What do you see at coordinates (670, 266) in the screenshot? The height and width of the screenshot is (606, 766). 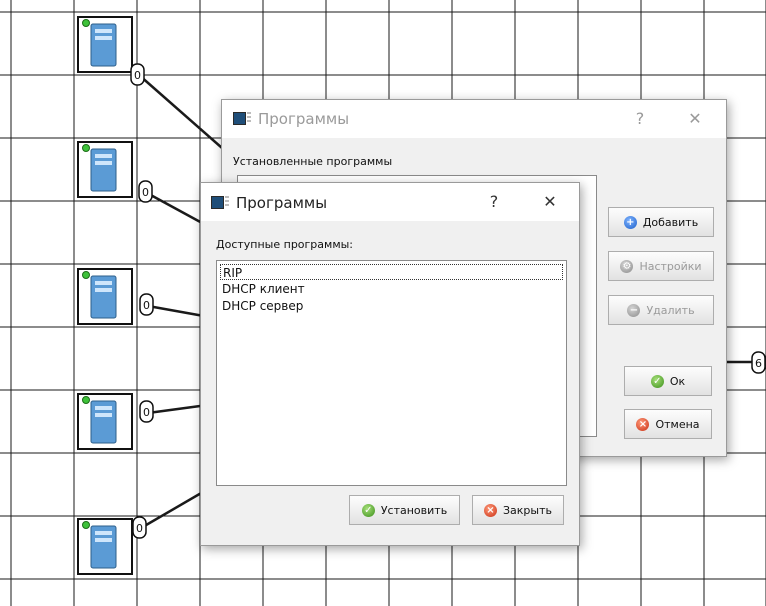 I see `settings-button-label: Настройки` at bounding box center [670, 266].